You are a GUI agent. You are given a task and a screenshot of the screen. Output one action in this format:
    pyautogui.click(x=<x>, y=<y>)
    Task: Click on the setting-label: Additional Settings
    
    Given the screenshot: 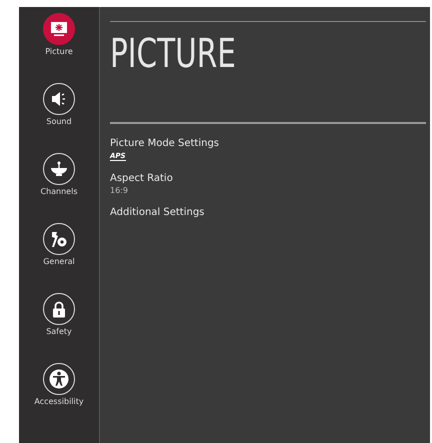 What is the action you would take?
    pyautogui.click(x=157, y=212)
    